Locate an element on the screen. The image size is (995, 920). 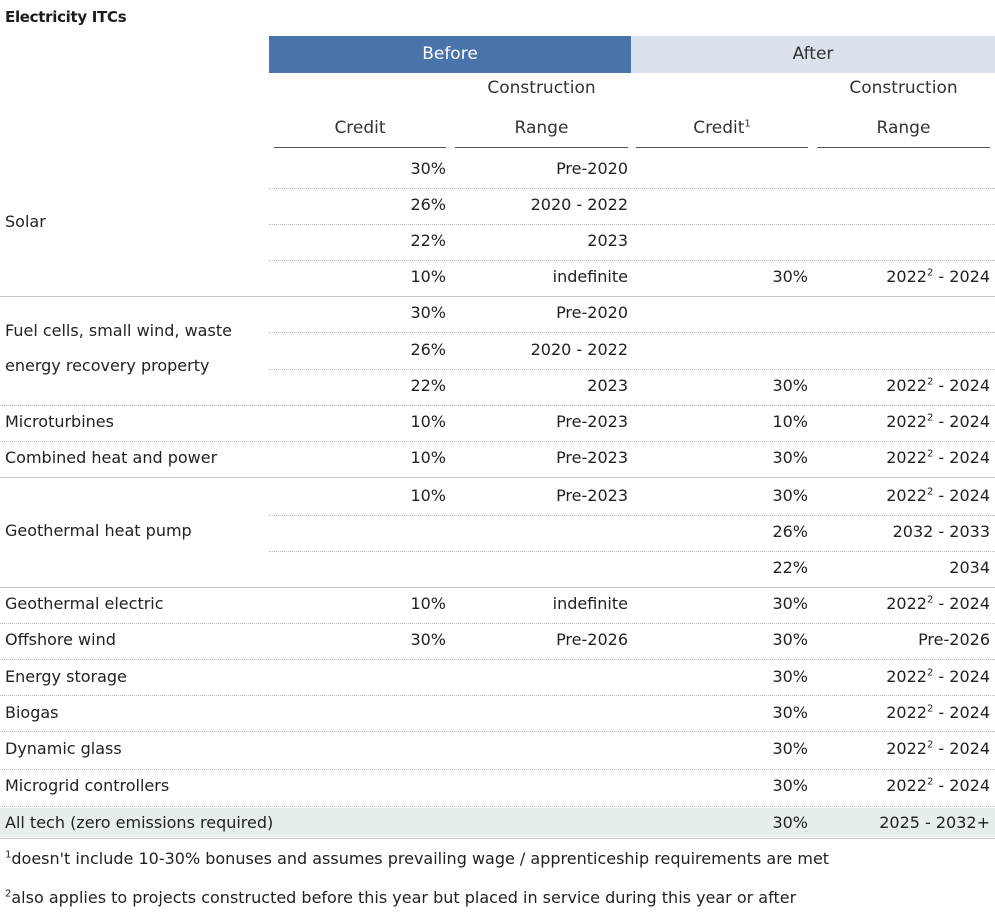
before-header: Before is located at coordinates (450, 54).